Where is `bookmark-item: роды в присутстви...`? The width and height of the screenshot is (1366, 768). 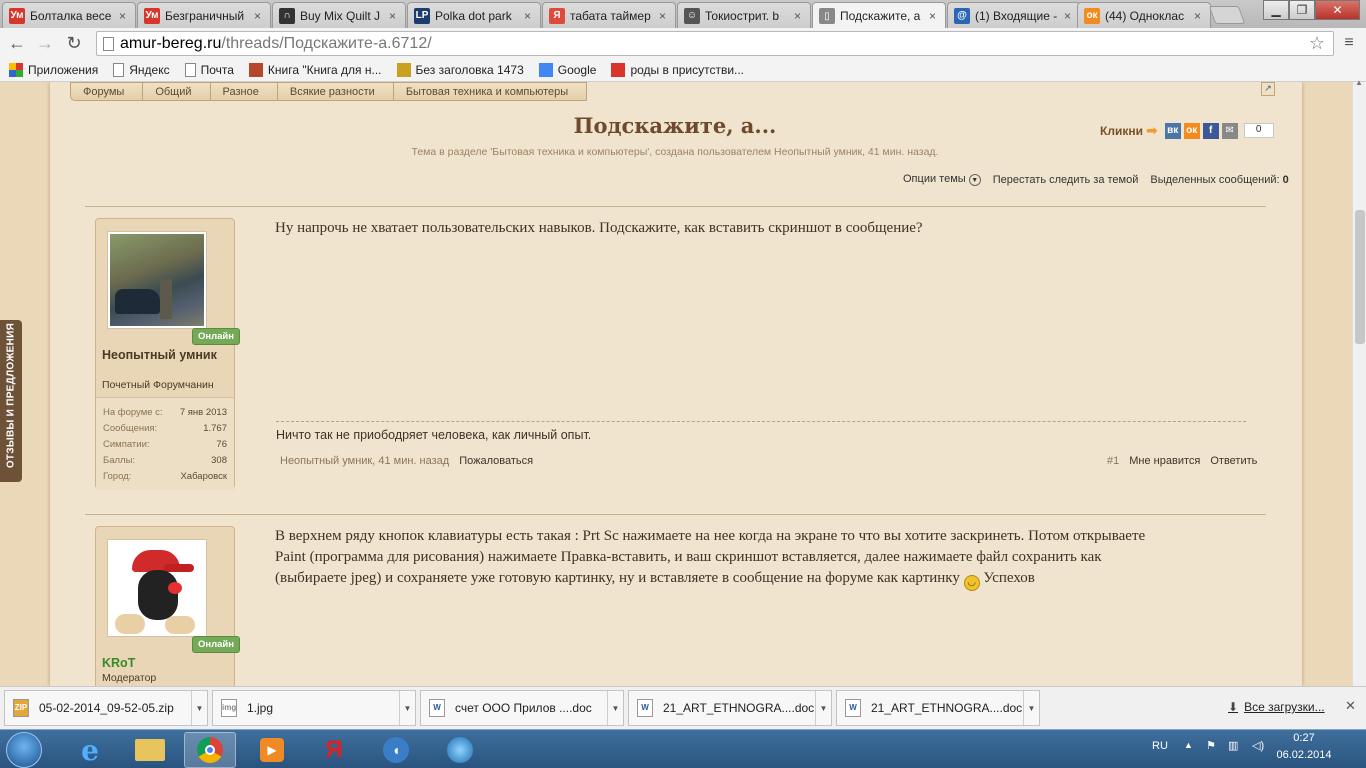 bookmark-item: роды в присутстви... is located at coordinates (677, 69).